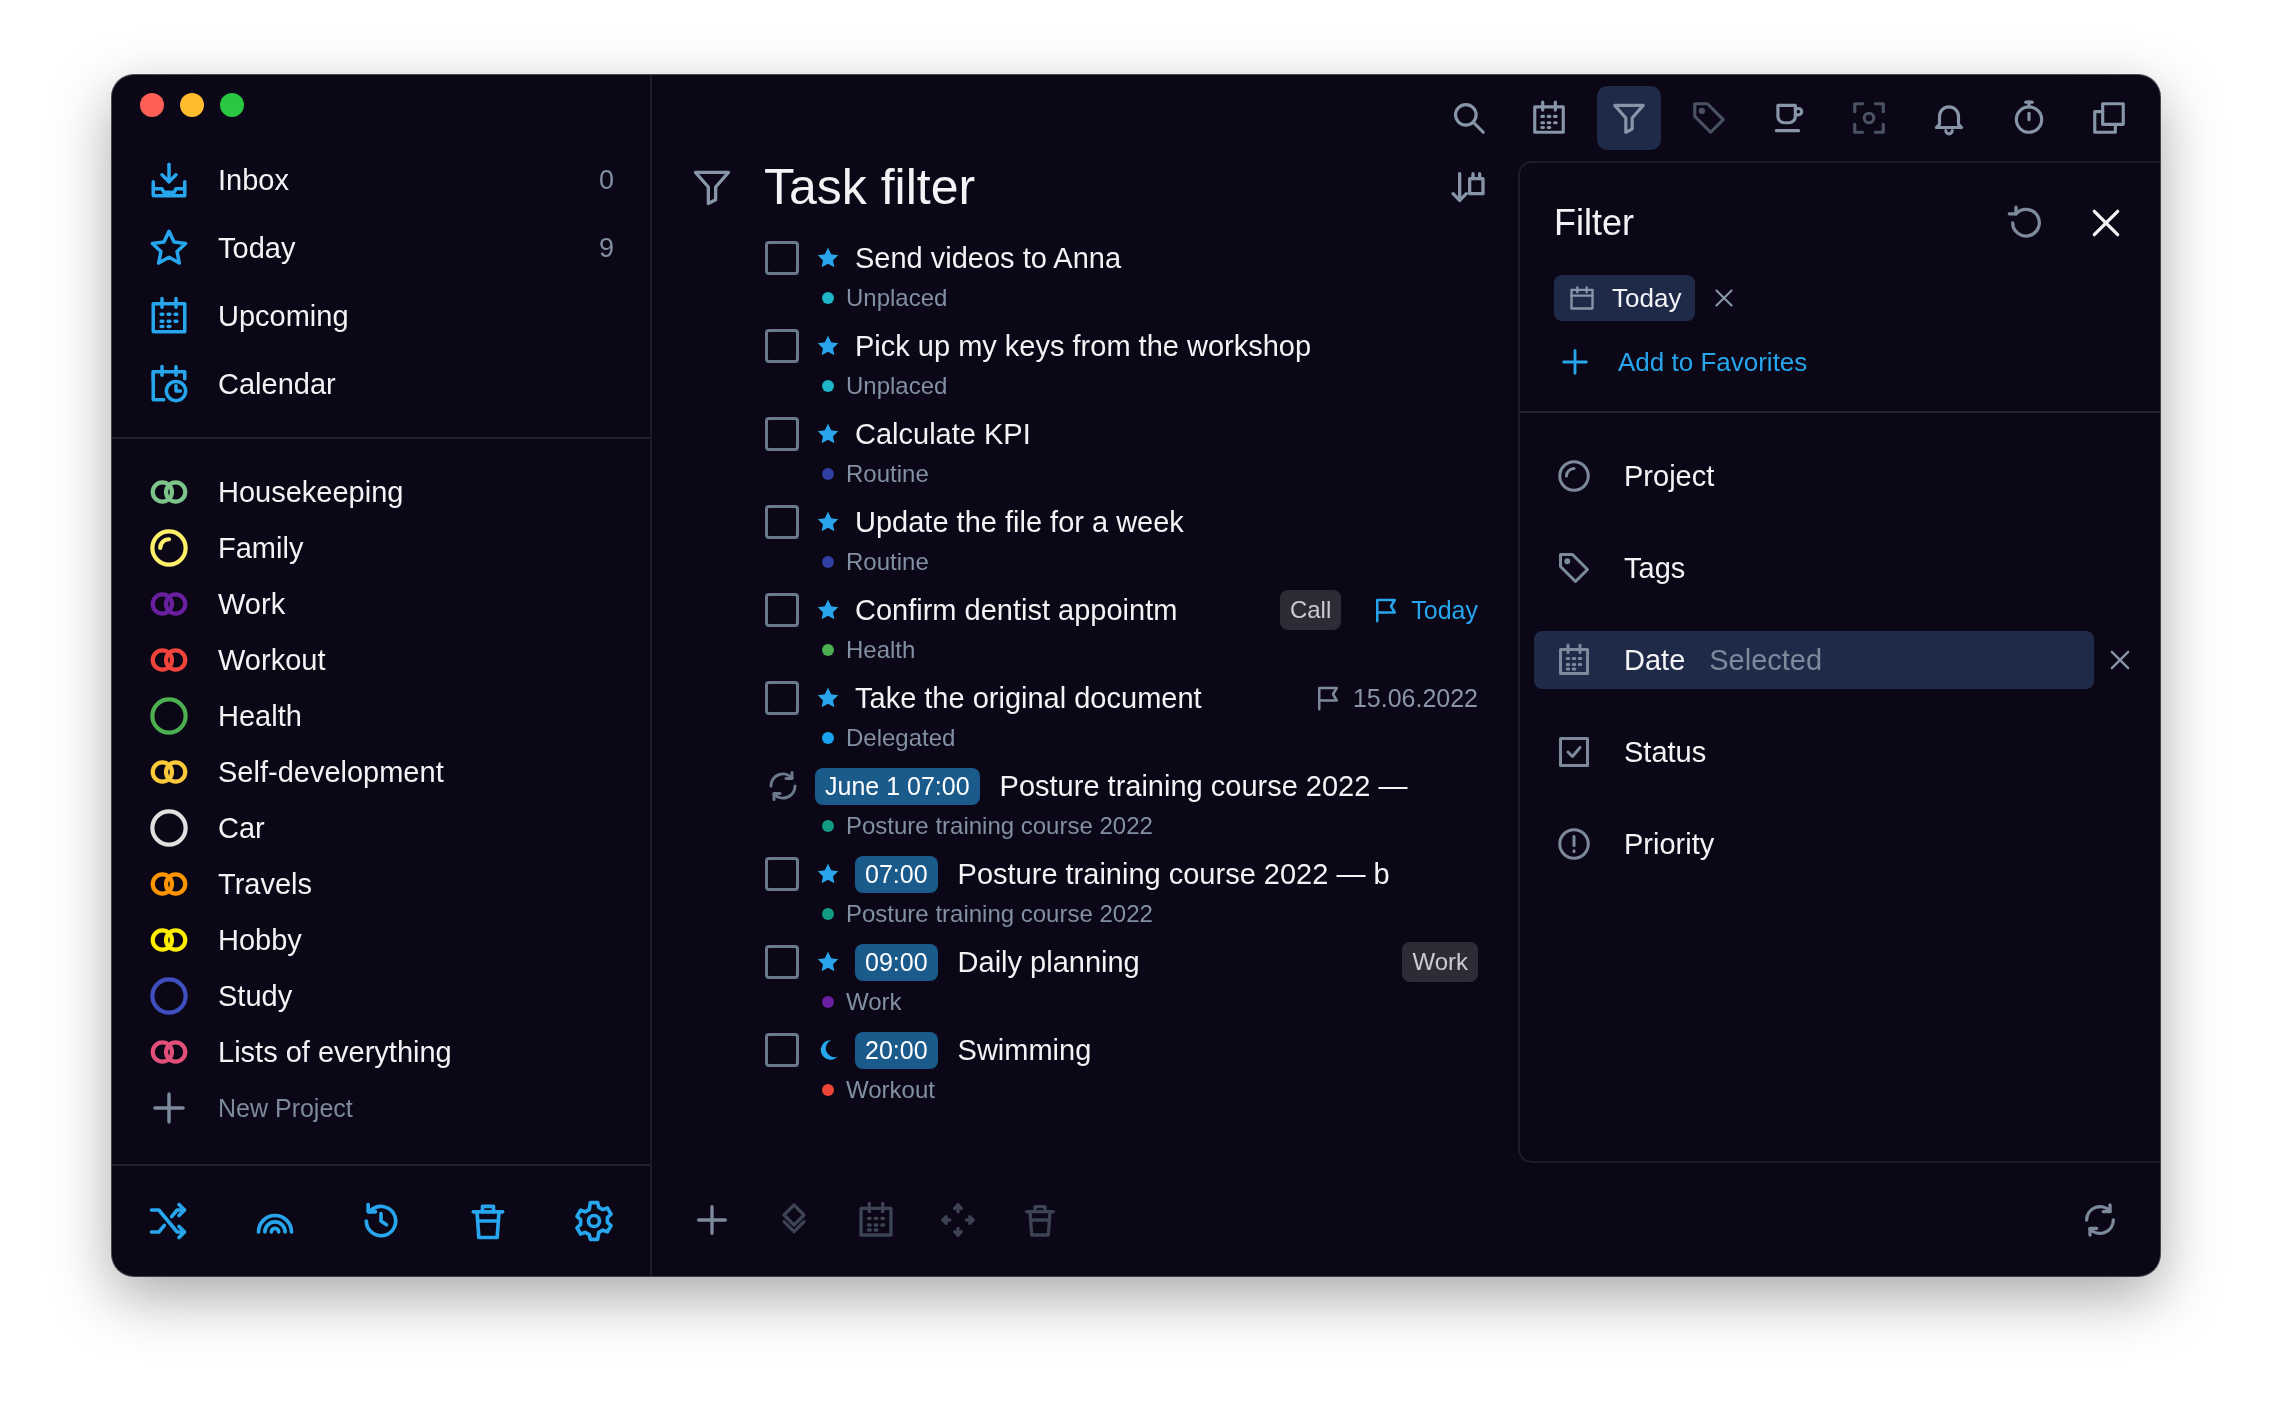 This screenshot has width=2272, height=1424. Describe the element at coordinates (1310, 610) in the screenshot. I see `tag-label: Call` at that location.